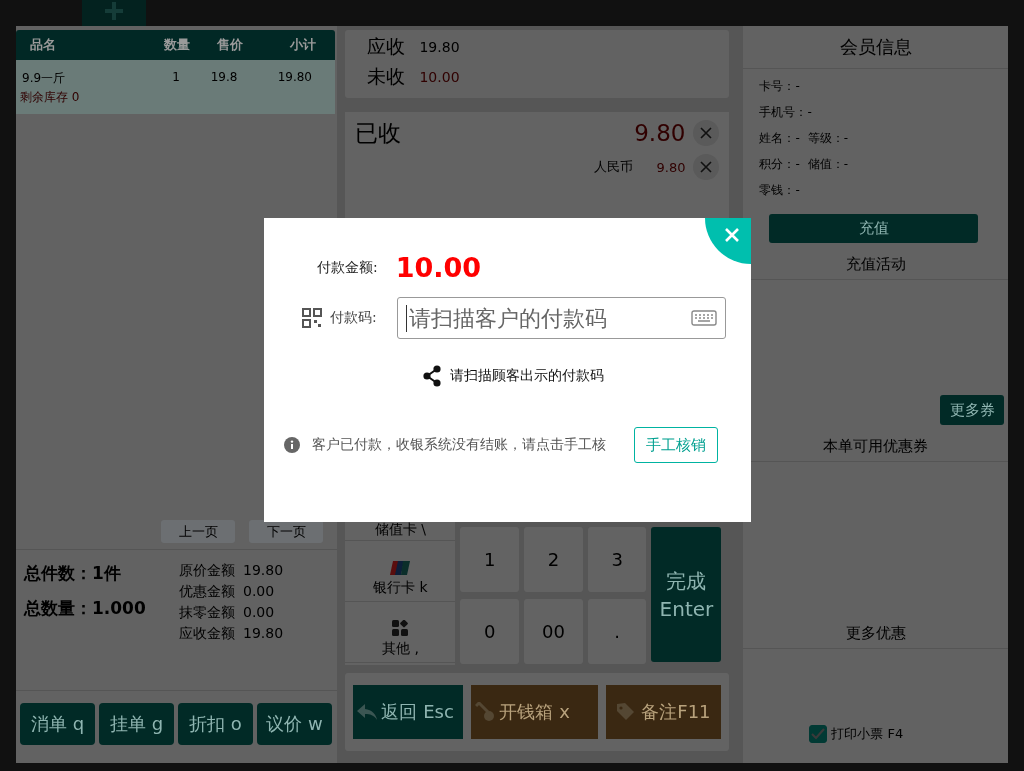 The width and height of the screenshot is (1024, 771). Describe the element at coordinates (207, 613) in the screenshot. I see `amount-label: 抹零金额` at that location.